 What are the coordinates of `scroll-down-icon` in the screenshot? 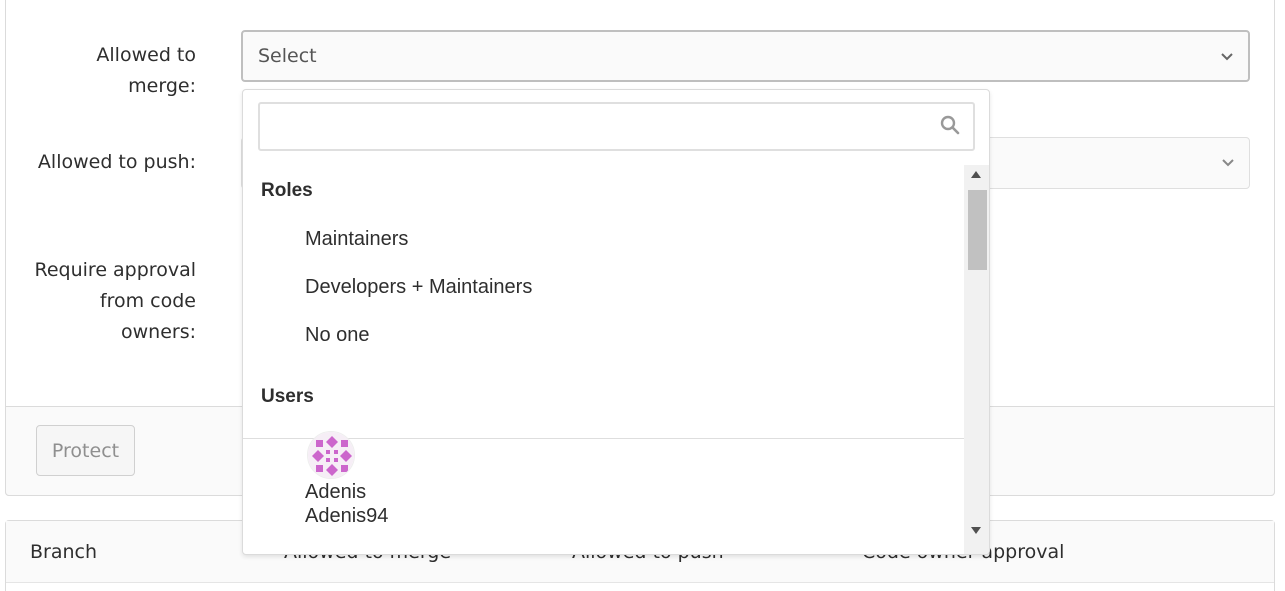 It's located at (976, 530).